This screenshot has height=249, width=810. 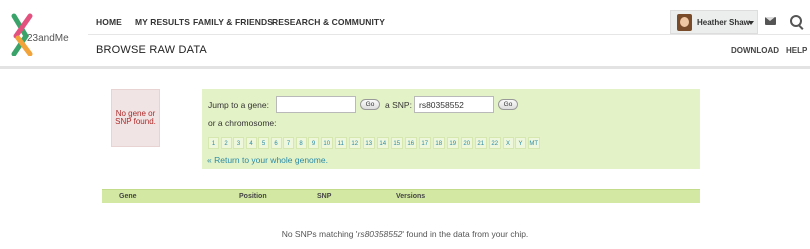 What do you see at coordinates (452, 143) in the screenshot?
I see `chromosome-button-19: 19` at bounding box center [452, 143].